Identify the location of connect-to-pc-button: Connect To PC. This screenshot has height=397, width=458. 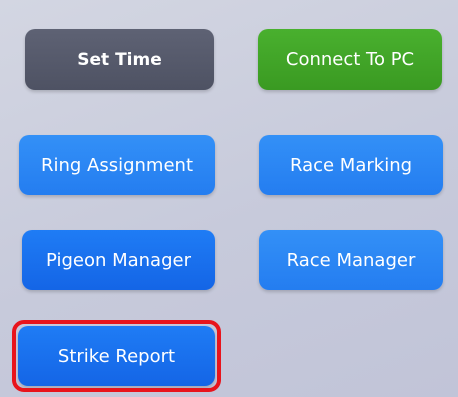
(350, 59).